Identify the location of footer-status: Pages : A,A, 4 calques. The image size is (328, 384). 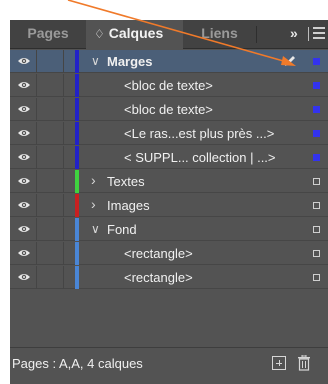
(77, 363).